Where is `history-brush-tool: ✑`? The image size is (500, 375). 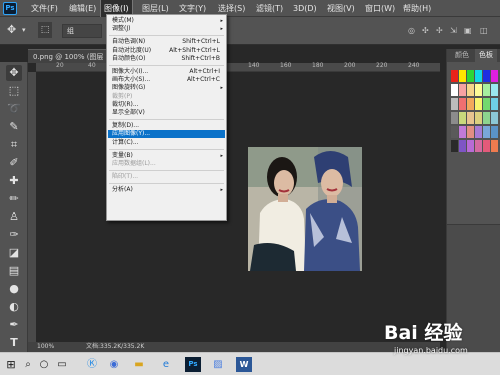
history-brush-tool: ✑ is located at coordinates (14, 235).